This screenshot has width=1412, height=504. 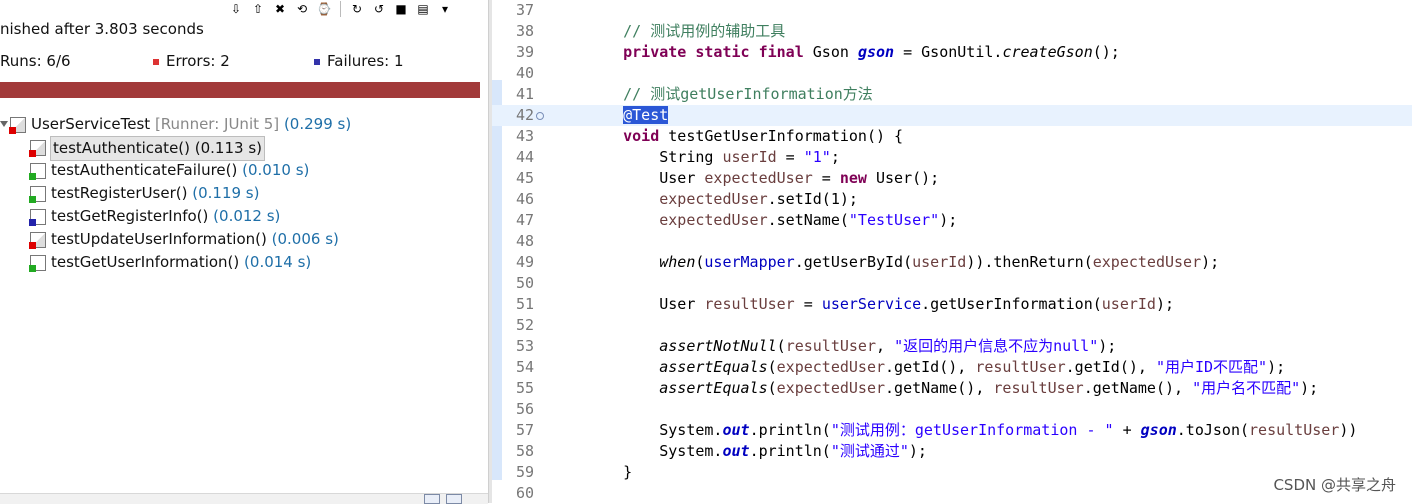 I want to click on expand-chevron-icon, so click(x=4, y=124).